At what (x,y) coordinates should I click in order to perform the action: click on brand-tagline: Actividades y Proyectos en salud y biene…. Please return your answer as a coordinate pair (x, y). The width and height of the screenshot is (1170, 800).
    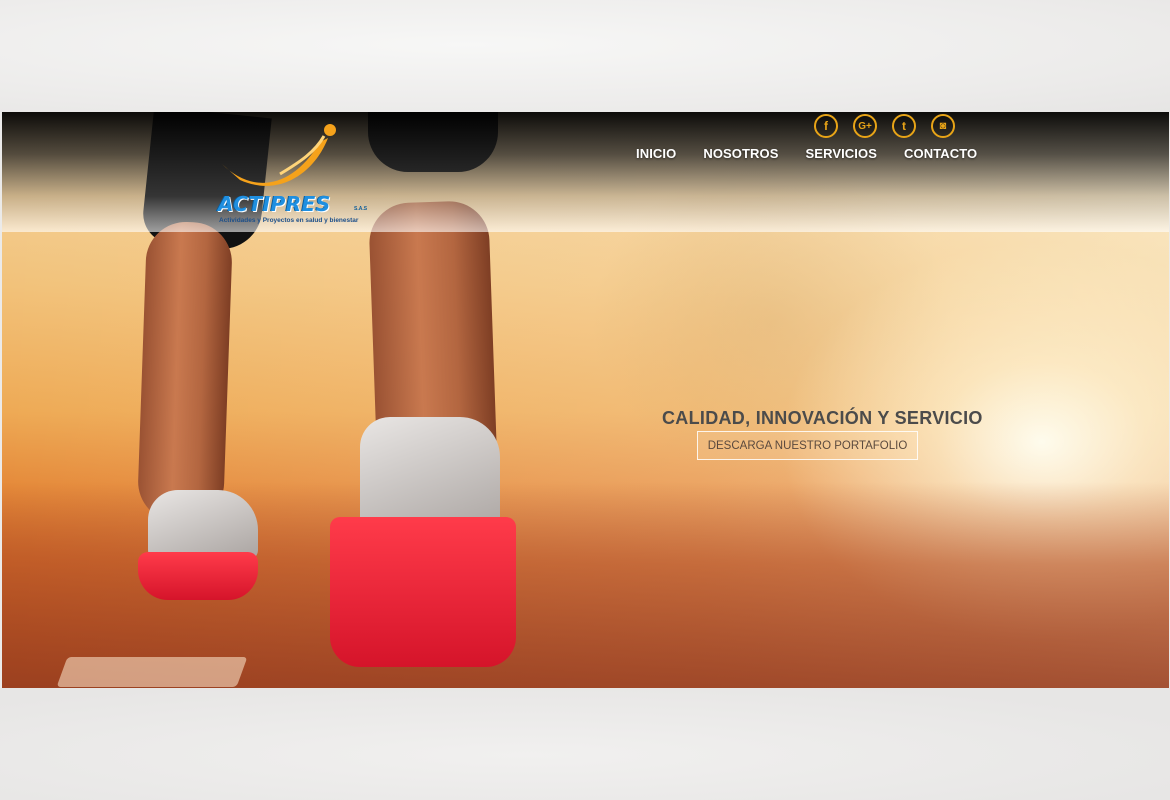
    Looking at the image, I should click on (289, 220).